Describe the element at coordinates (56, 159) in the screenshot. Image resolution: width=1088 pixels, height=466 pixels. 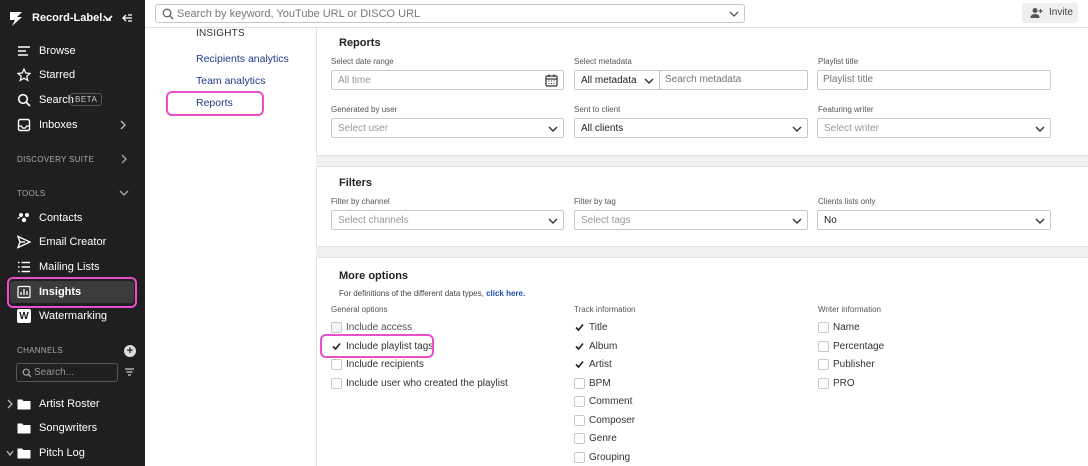
I see `section-discovery-suite: DISCOVERY SUITE` at that location.